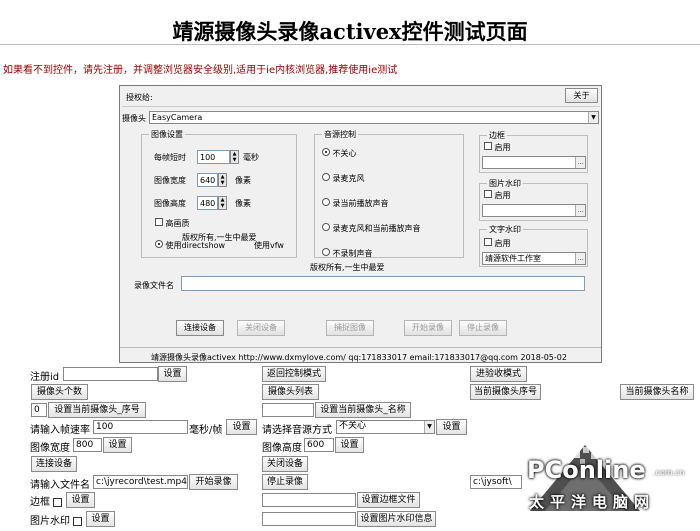  What do you see at coordinates (513, 258) in the screenshot?
I see `text-watermark-value: 靖源软件工作室` at bounding box center [513, 258].